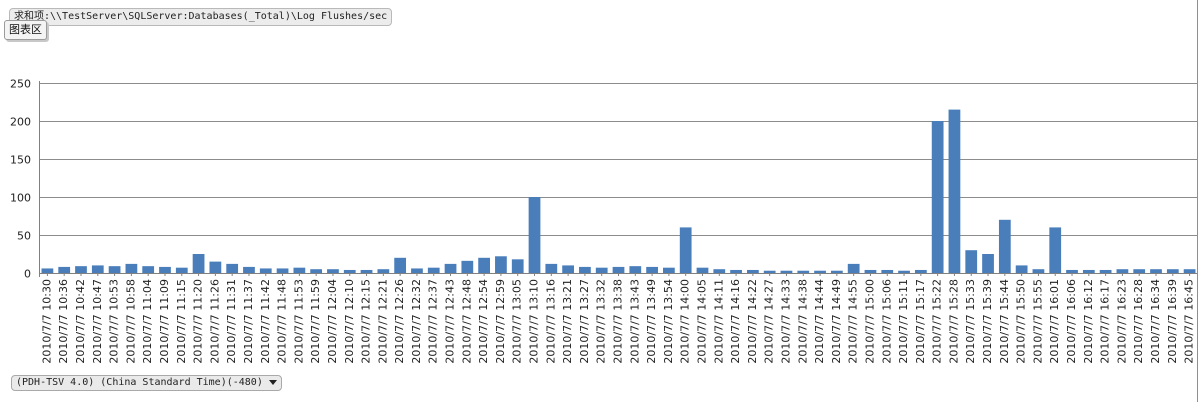 This screenshot has height=402, width=1198. Describe the element at coordinates (24, 236) in the screenshot. I see `y-tick-label: 50` at that location.